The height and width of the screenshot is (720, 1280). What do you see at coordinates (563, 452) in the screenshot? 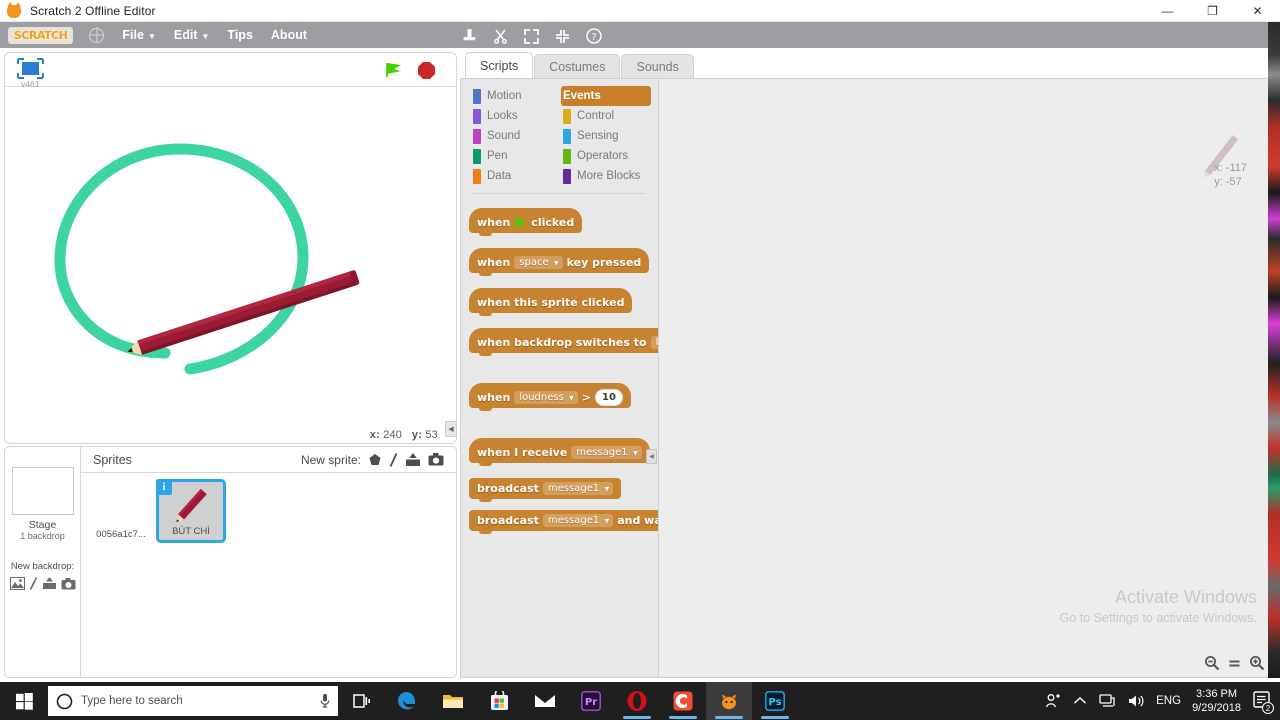
I see `palette-block-when-i-receive: when I receive message1` at bounding box center [563, 452].